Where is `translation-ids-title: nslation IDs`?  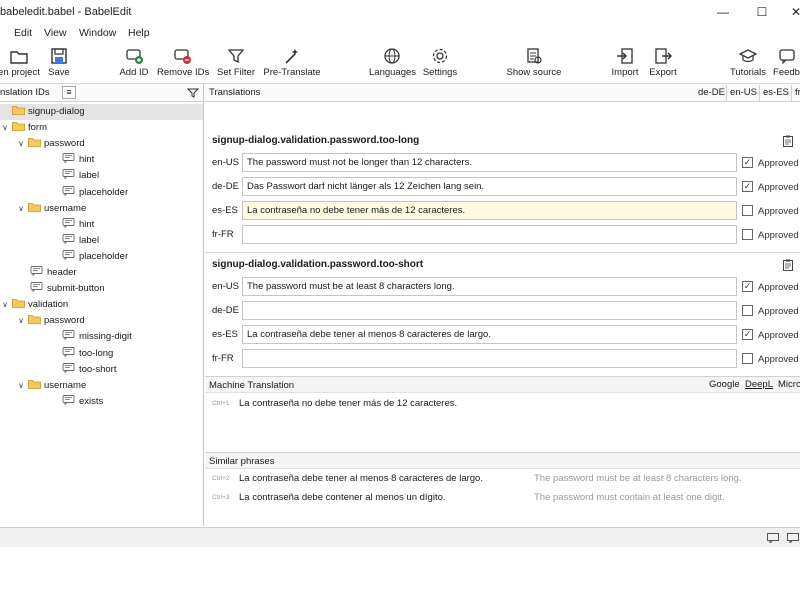 translation-ids-title: nslation IDs is located at coordinates (25, 92).